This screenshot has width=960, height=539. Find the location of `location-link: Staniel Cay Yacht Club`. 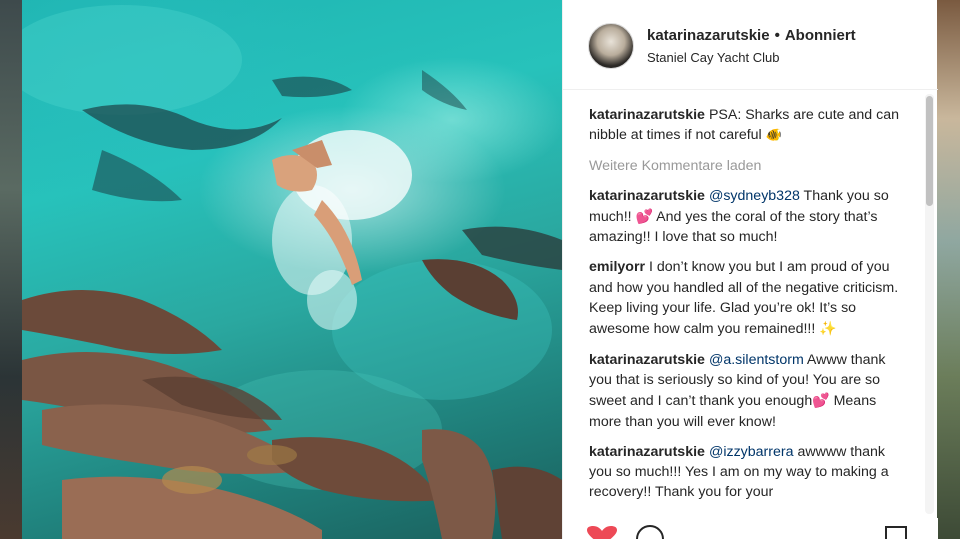

location-link: Staniel Cay Yacht Club is located at coordinates (713, 57).